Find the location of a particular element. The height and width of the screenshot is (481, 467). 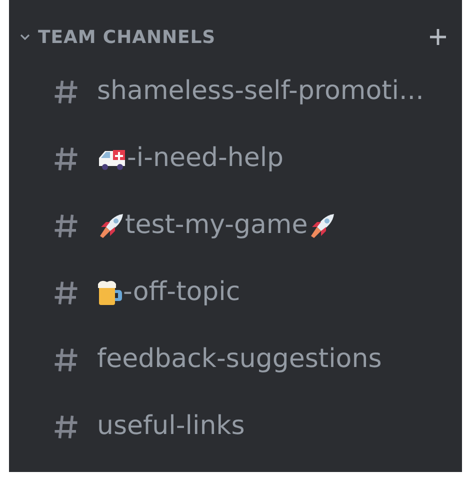

channel-name: -off-topic is located at coordinates (181, 292).